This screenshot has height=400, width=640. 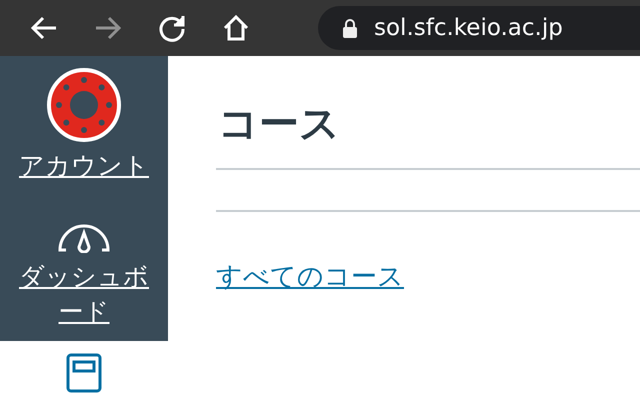 What do you see at coordinates (84, 105) in the screenshot?
I see `avatar-icon` at bounding box center [84, 105].